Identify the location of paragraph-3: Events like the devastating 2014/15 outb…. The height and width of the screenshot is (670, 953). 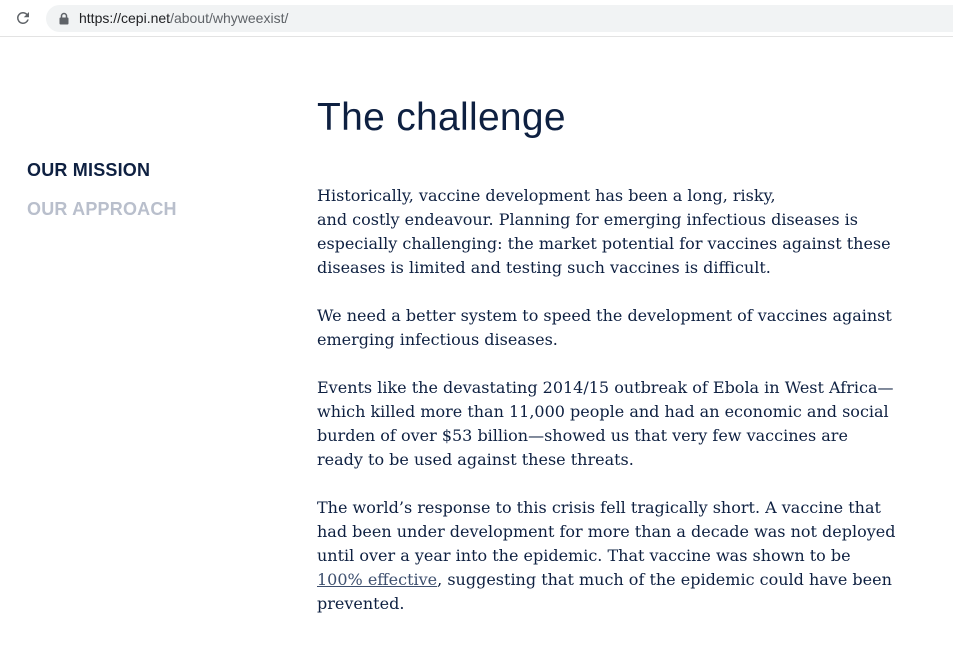
(605, 423).